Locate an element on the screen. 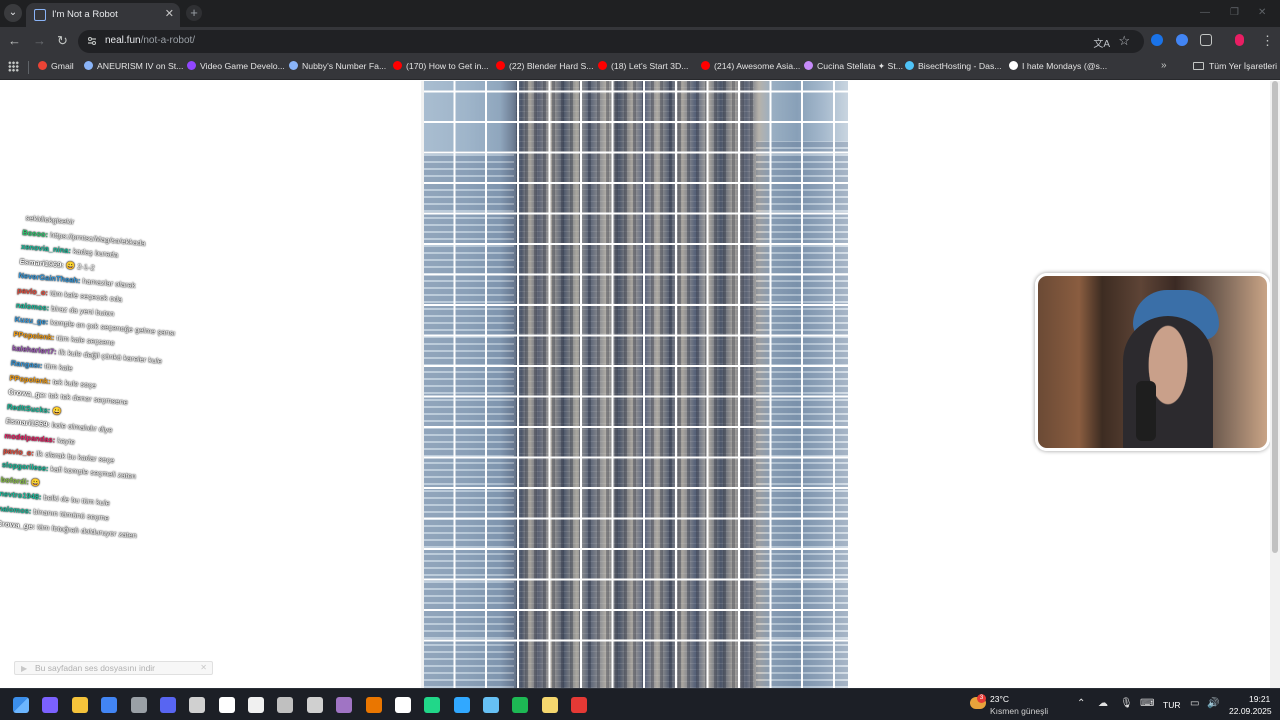 The height and width of the screenshot is (720, 1280). bookmark-item: Gmail is located at coordinates (56, 66).